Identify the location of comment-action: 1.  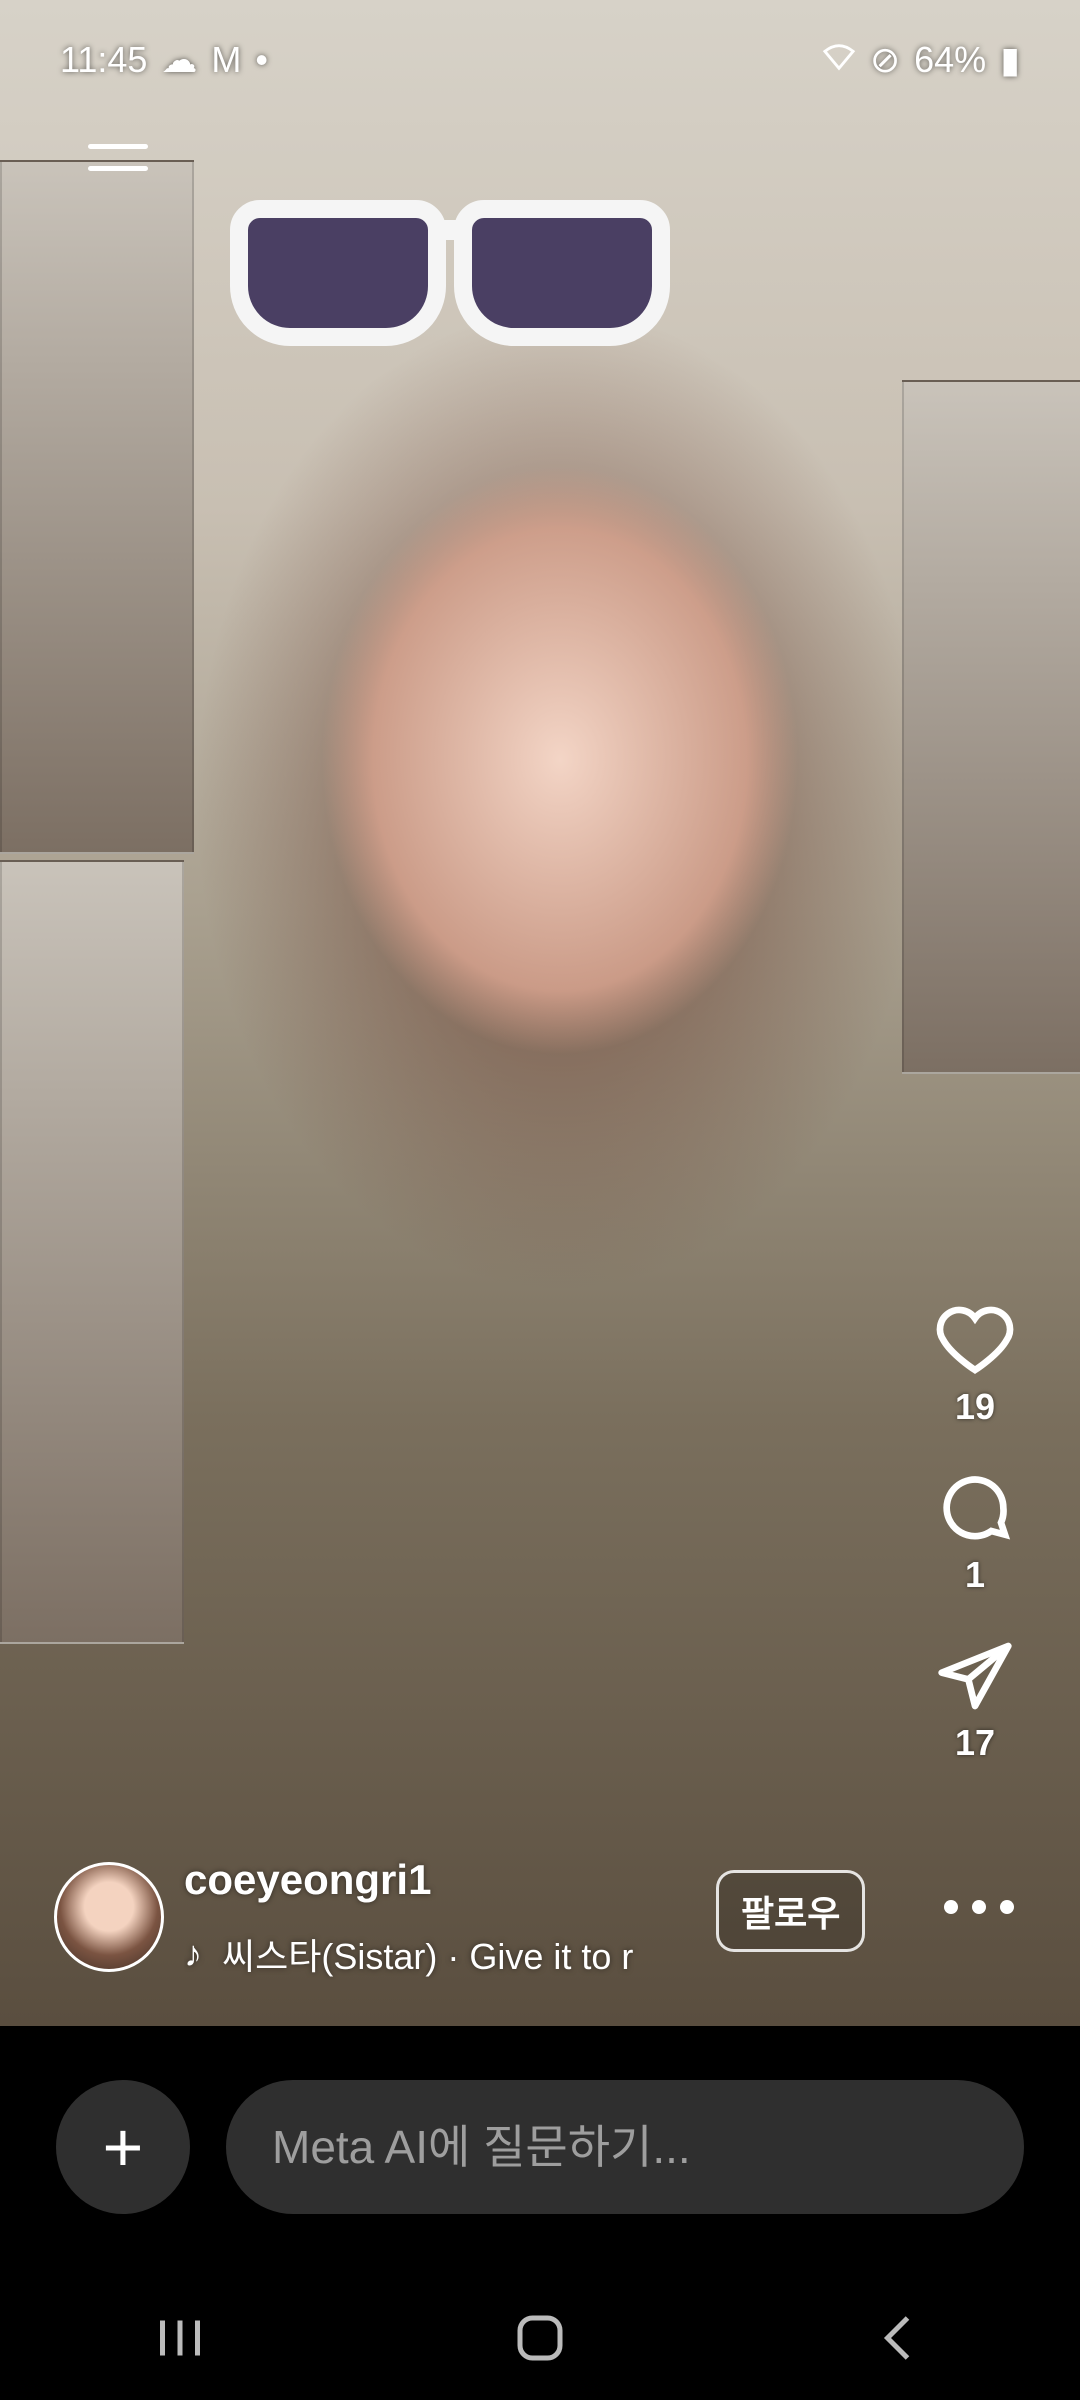
(975, 1532).